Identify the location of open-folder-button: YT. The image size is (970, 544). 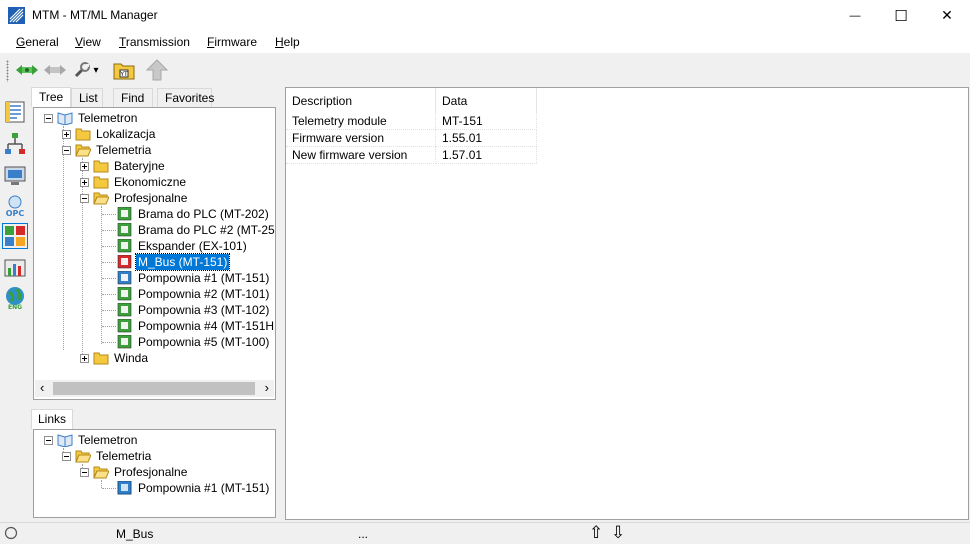
(124, 70).